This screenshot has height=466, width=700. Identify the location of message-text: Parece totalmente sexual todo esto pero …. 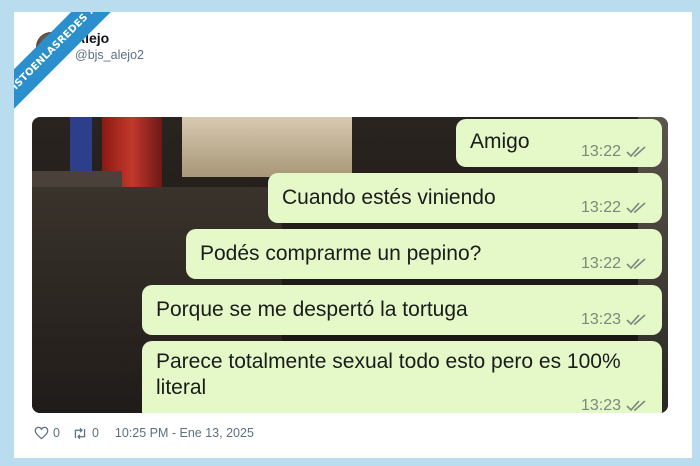
(388, 374).